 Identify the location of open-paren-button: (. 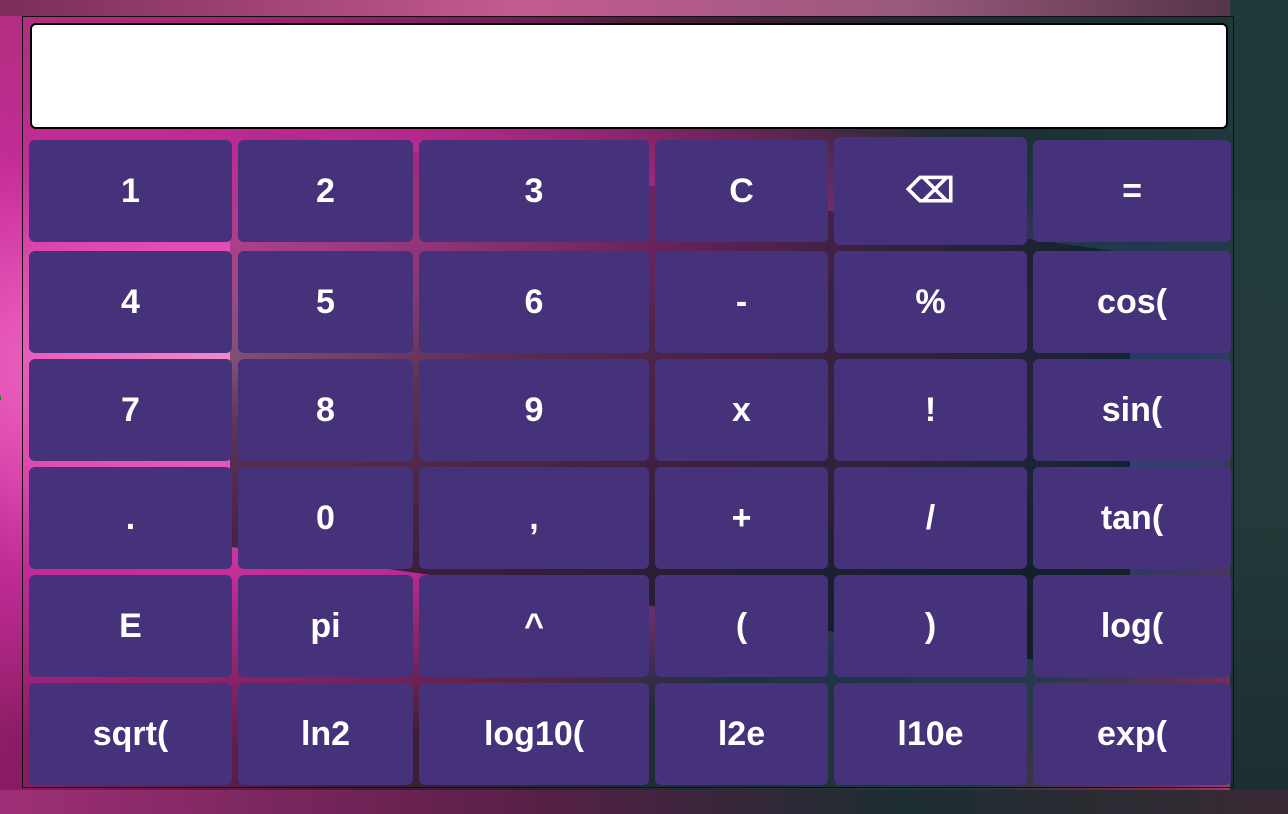
(741, 626).